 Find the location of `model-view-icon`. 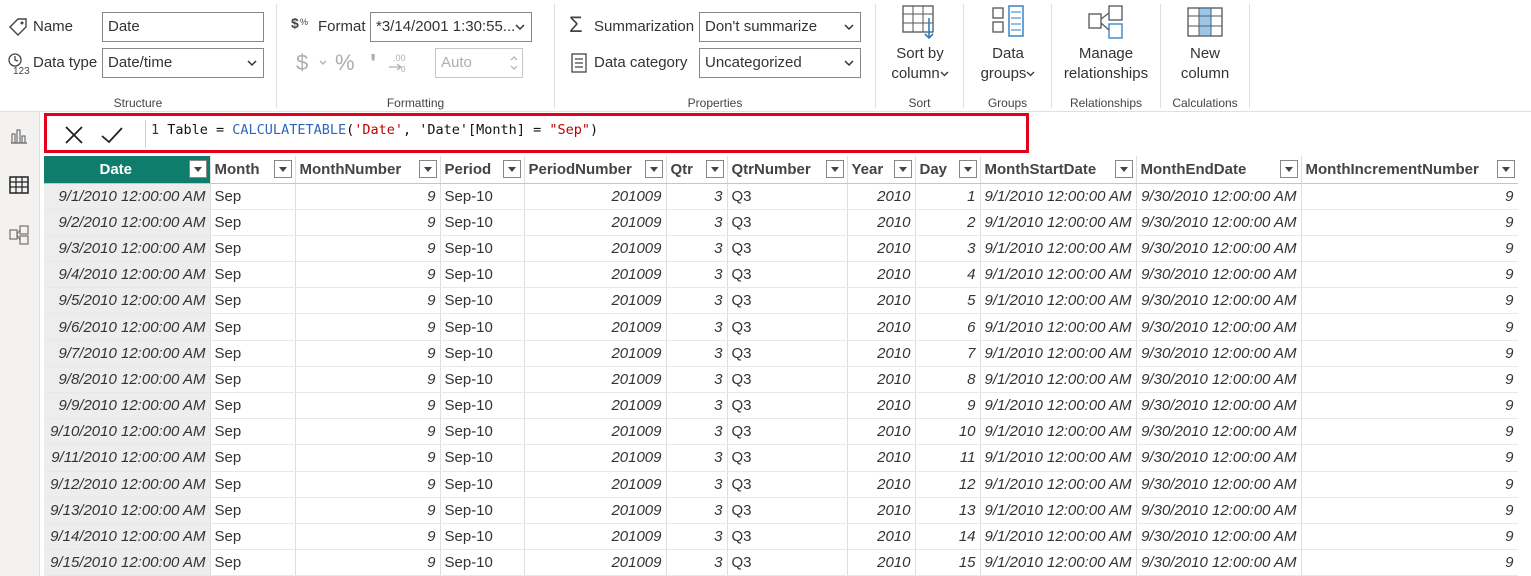

model-view-icon is located at coordinates (19, 235).